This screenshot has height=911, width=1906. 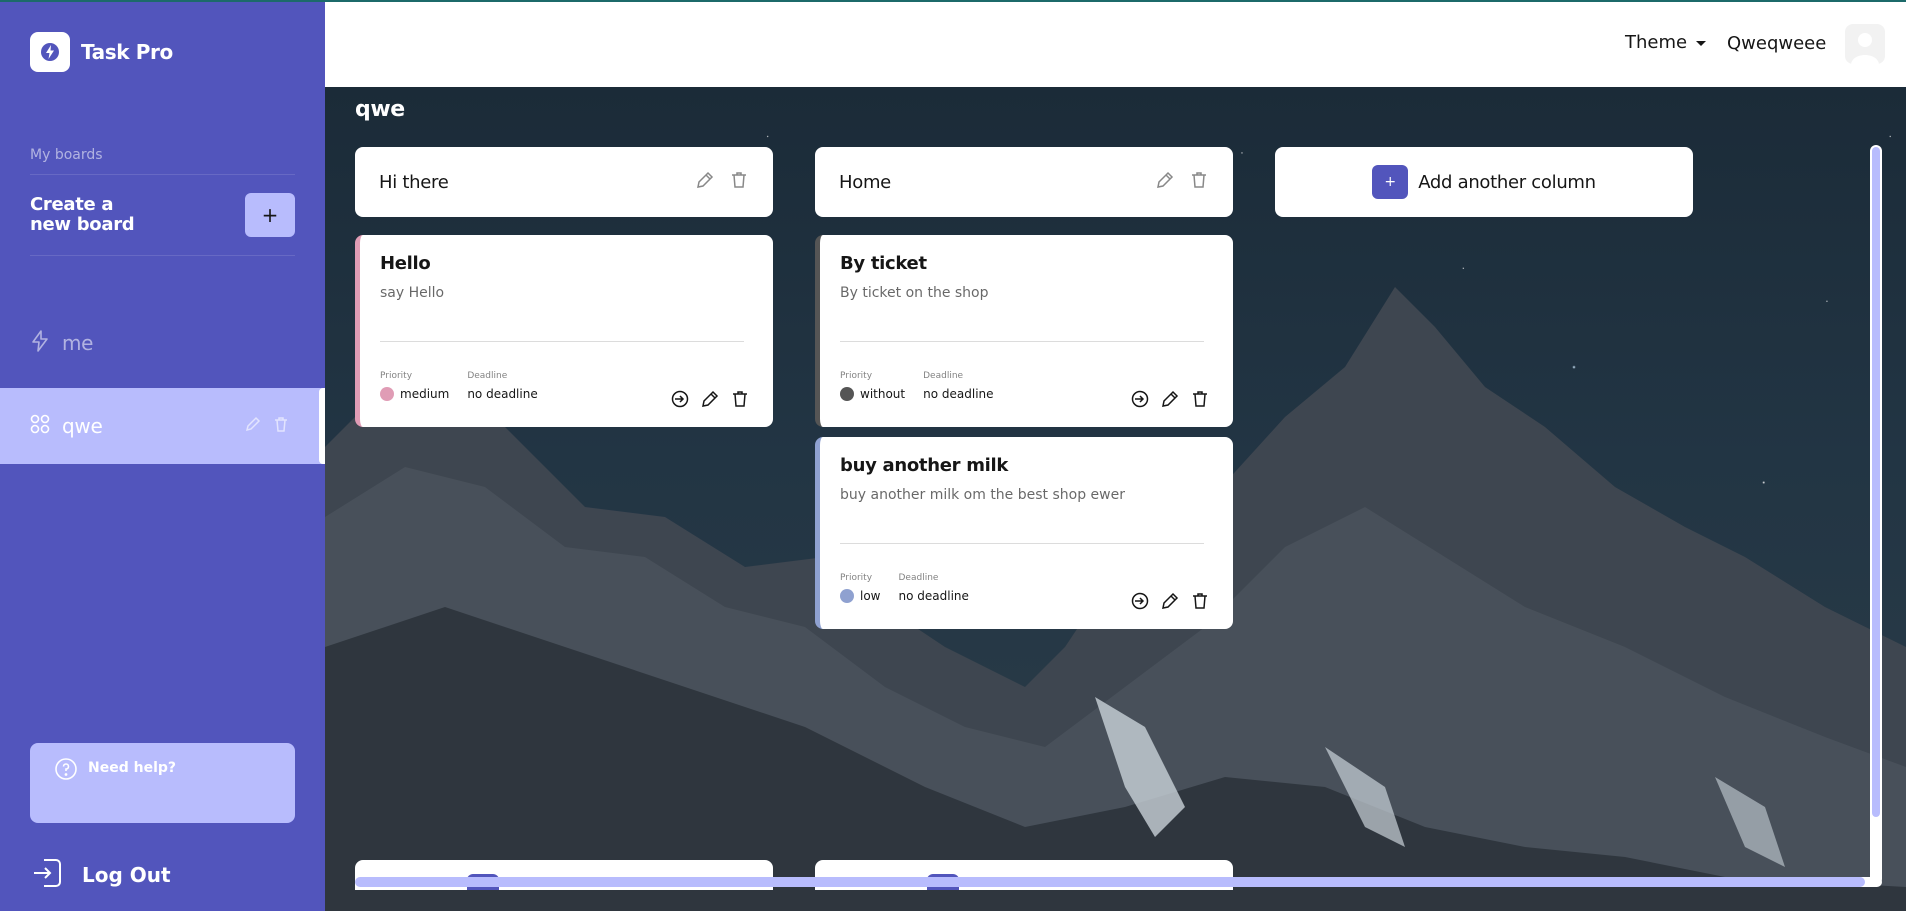 What do you see at coordinates (883, 263) in the screenshot?
I see `card-title: By ticket` at bounding box center [883, 263].